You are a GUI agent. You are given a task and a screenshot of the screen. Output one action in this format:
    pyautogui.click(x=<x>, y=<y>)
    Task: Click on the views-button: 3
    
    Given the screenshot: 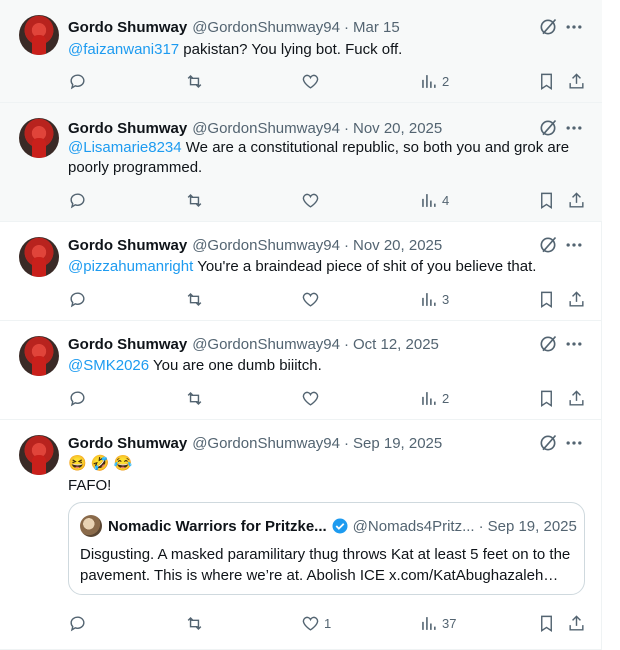 What is the action you would take?
    pyautogui.click(x=434, y=299)
    